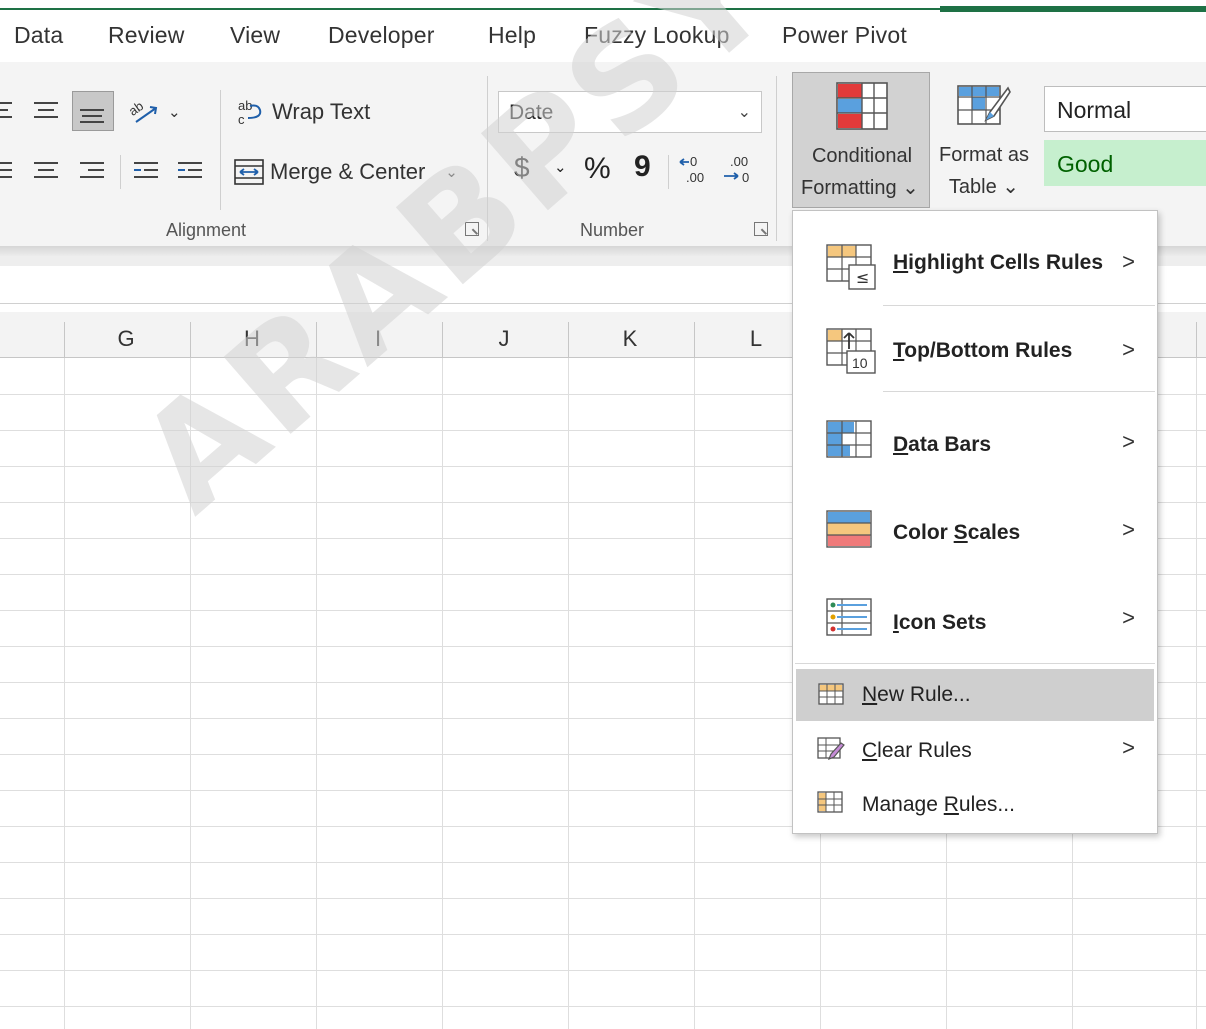 The image size is (1206, 1029). What do you see at coordinates (147, 171) in the screenshot?
I see `decrease-indent-icon` at bounding box center [147, 171].